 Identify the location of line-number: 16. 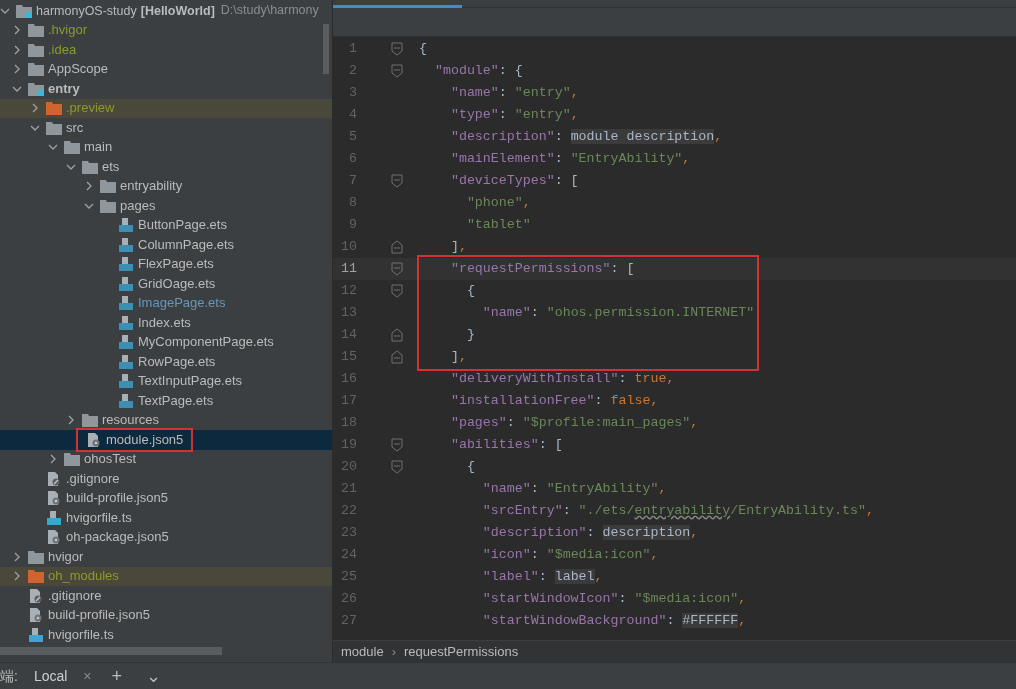
(348, 379).